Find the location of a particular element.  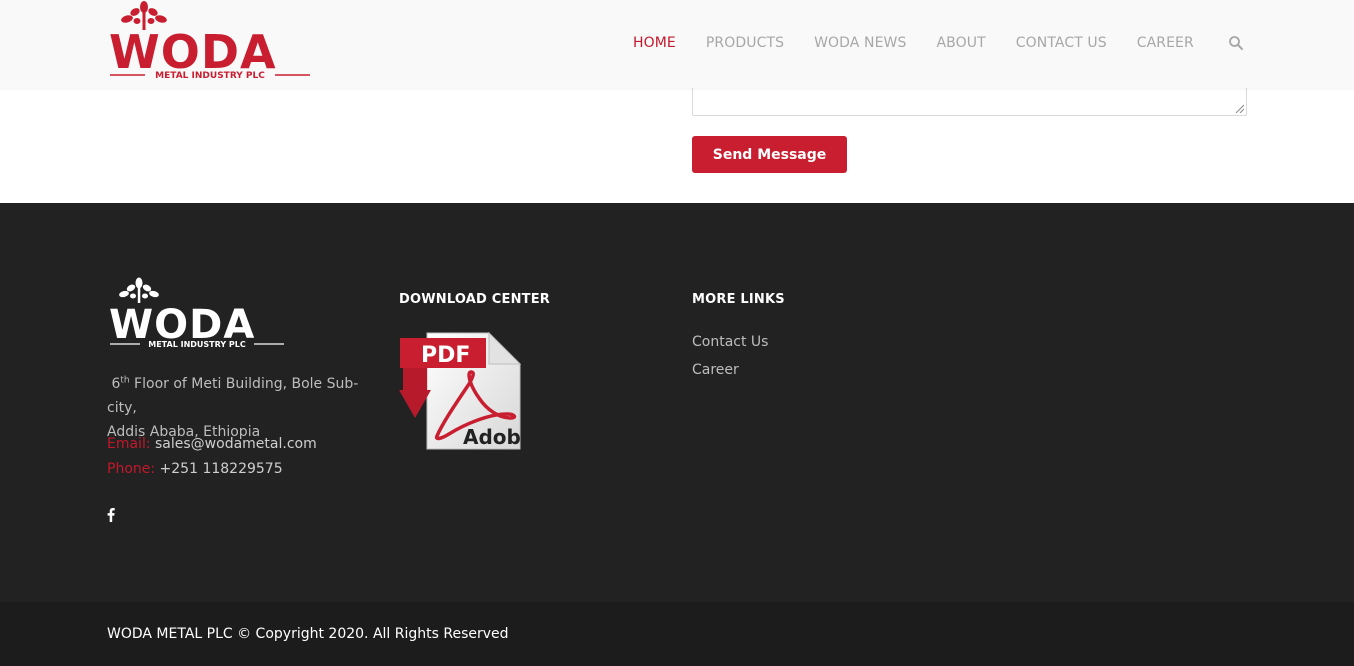

pdf-download-icon: PDF Adobe is located at coordinates (460, 391).